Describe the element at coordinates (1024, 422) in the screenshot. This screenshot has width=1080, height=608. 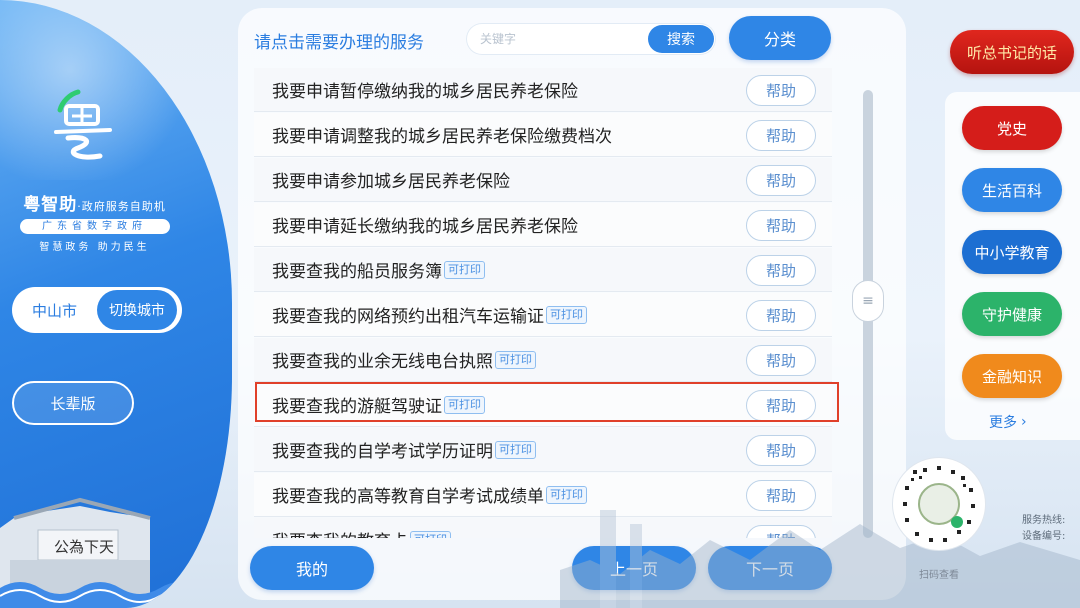
I see `chevron-right-icon: ›` at that location.